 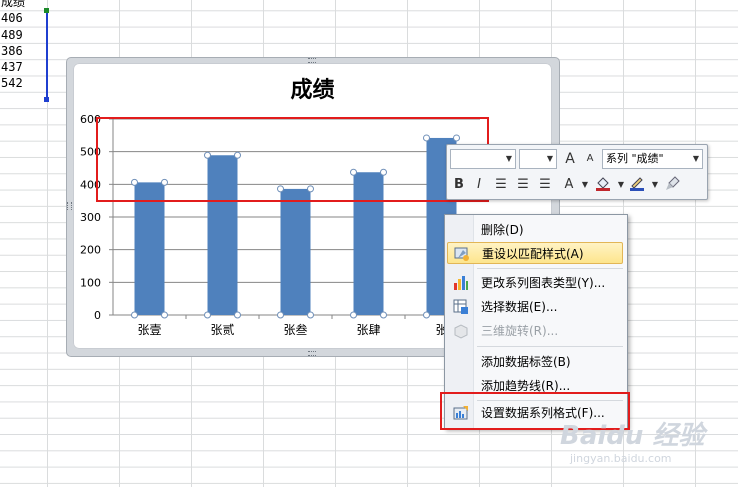 What do you see at coordinates (90, 250) in the screenshot?
I see `y-tick-label: 200` at bounding box center [90, 250].